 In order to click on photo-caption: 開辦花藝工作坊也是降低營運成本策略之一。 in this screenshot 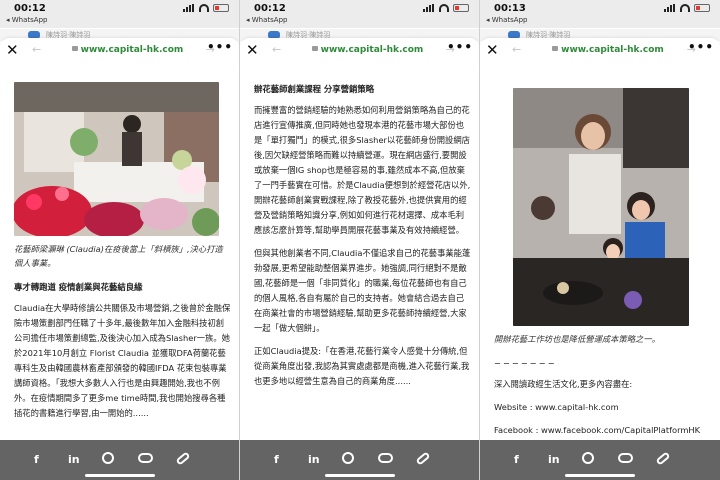, I will do `click(577, 339)`.